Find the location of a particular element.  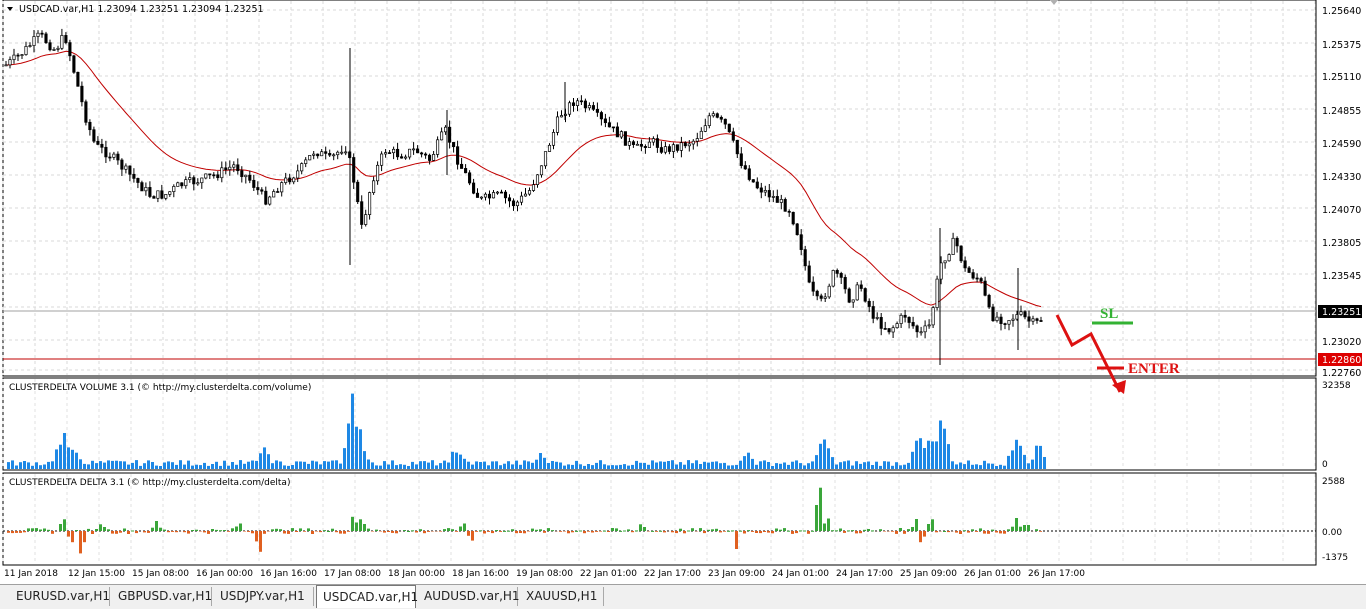

tab-usdcad: USDCAD.var,H1 is located at coordinates (366, 596).